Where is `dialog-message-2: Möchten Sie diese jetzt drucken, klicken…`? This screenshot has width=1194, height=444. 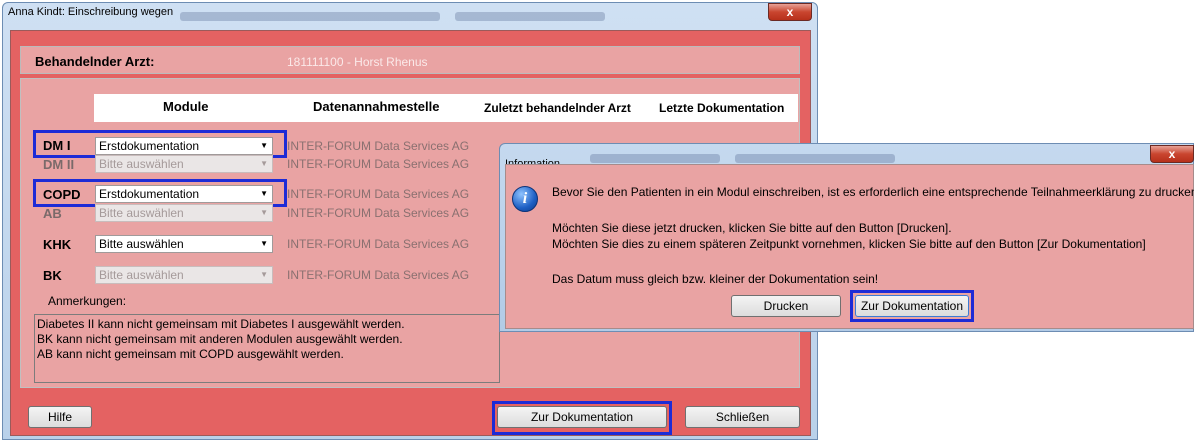 dialog-message-2: Möchten Sie diese jetzt drucken, klicken… is located at coordinates (752, 228).